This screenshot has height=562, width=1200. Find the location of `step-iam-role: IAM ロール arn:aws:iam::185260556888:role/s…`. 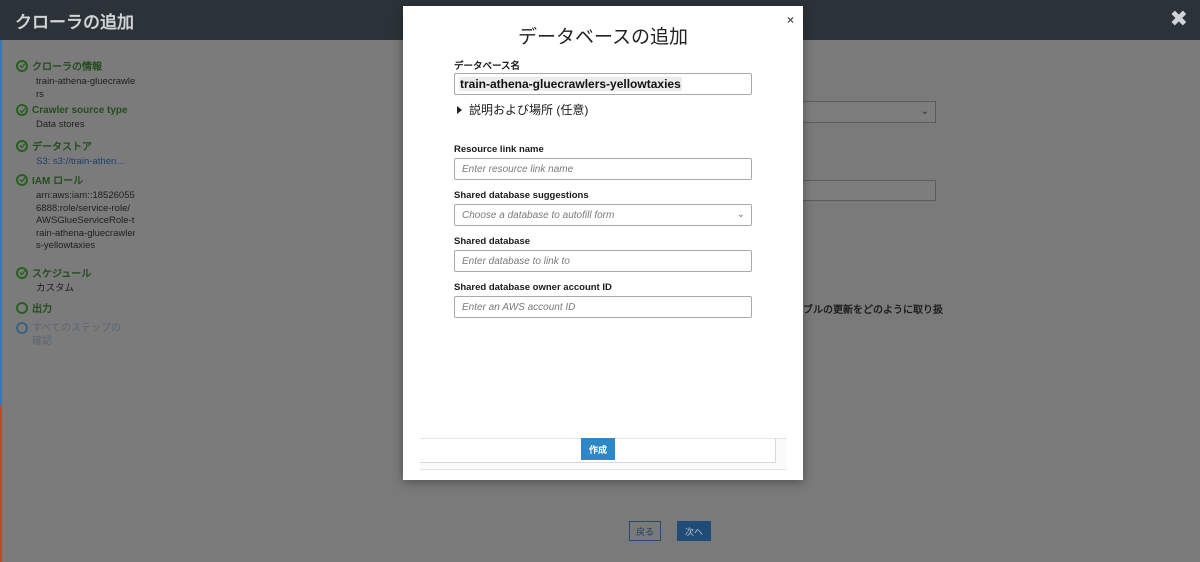

step-iam-role: IAM ロール arn:aws:iam::185260556888:role/s… is located at coordinates (76, 212).